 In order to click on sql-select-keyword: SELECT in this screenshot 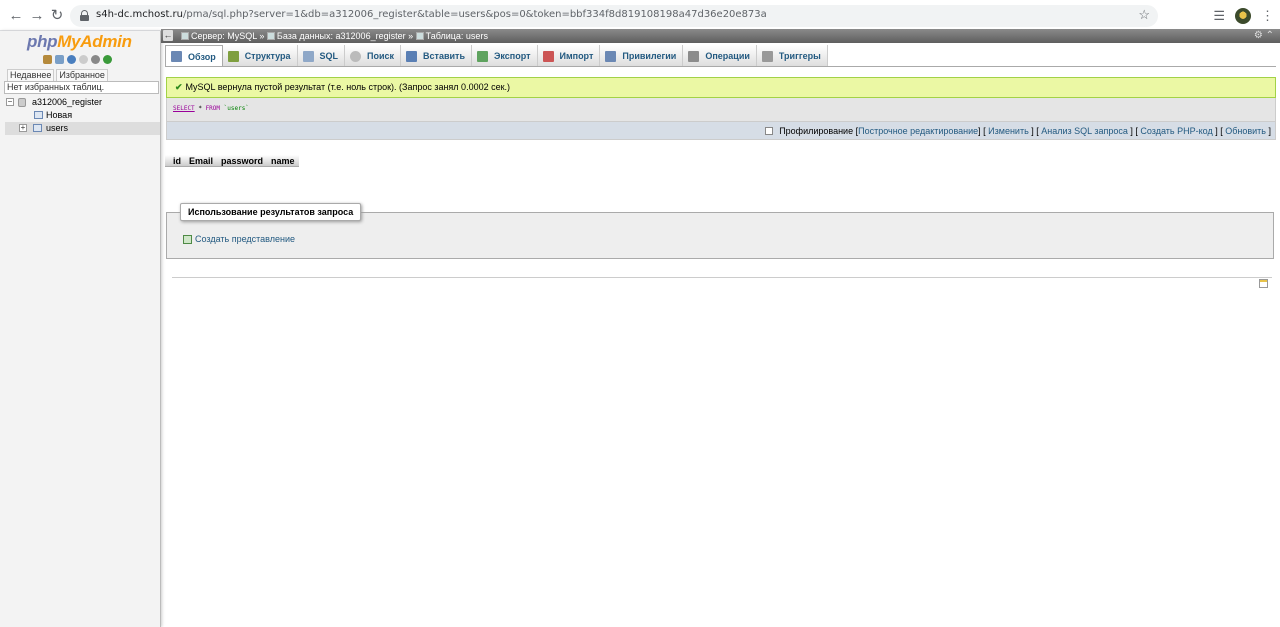, I will do `click(184, 108)`.